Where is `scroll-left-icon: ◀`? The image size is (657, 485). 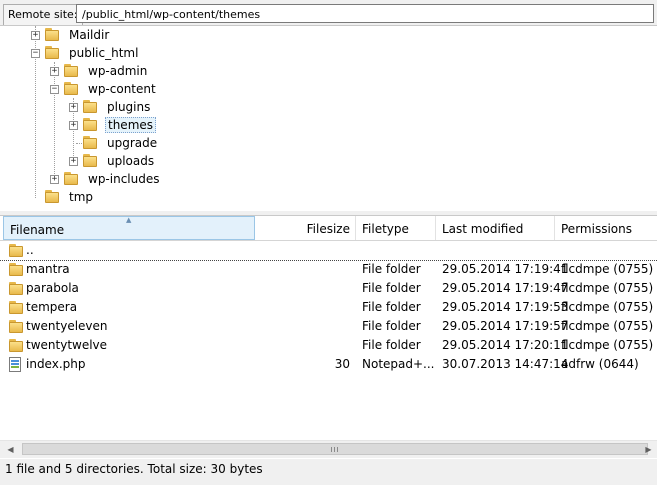 scroll-left-icon: ◀ is located at coordinates (10, 449).